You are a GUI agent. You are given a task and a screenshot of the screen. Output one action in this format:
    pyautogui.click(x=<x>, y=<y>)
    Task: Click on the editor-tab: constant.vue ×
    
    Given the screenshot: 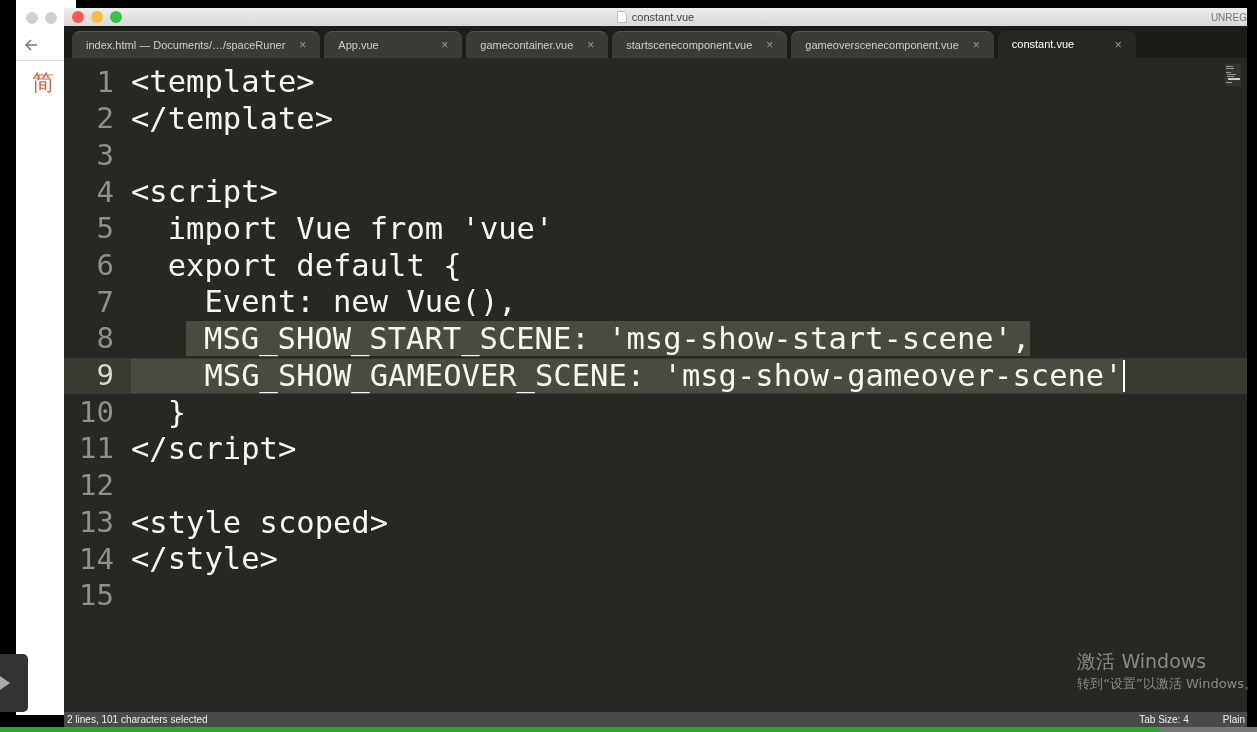 What is the action you would take?
    pyautogui.click(x=1066, y=44)
    